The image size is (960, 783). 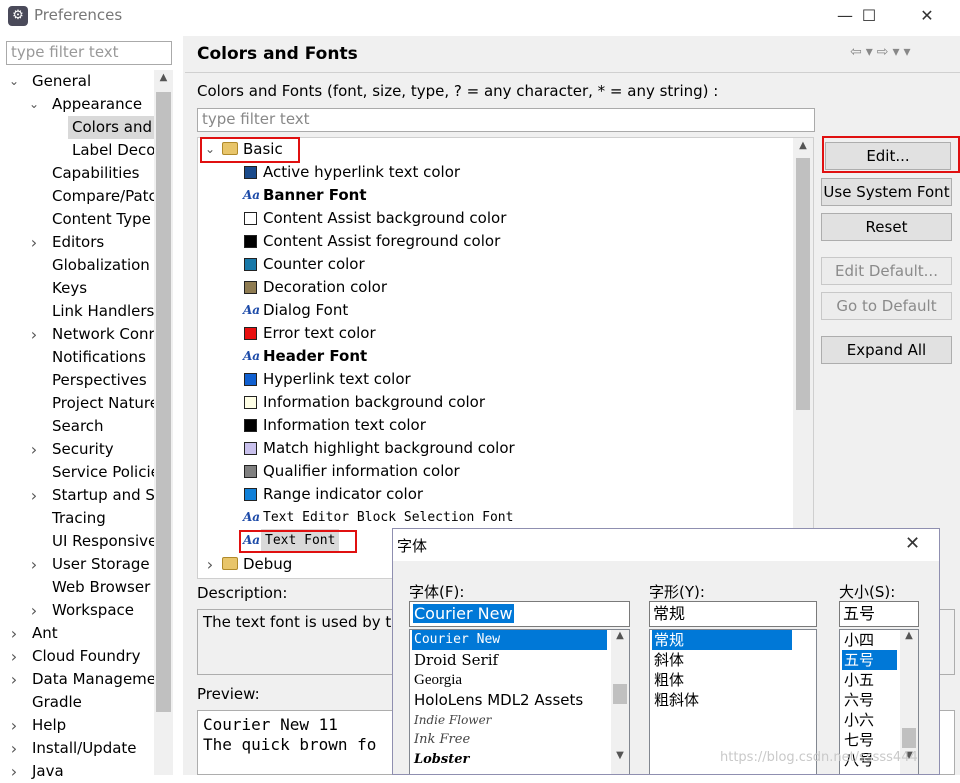 What do you see at coordinates (495, 172) in the screenshot?
I see `color-item: Active hyperlink text color` at bounding box center [495, 172].